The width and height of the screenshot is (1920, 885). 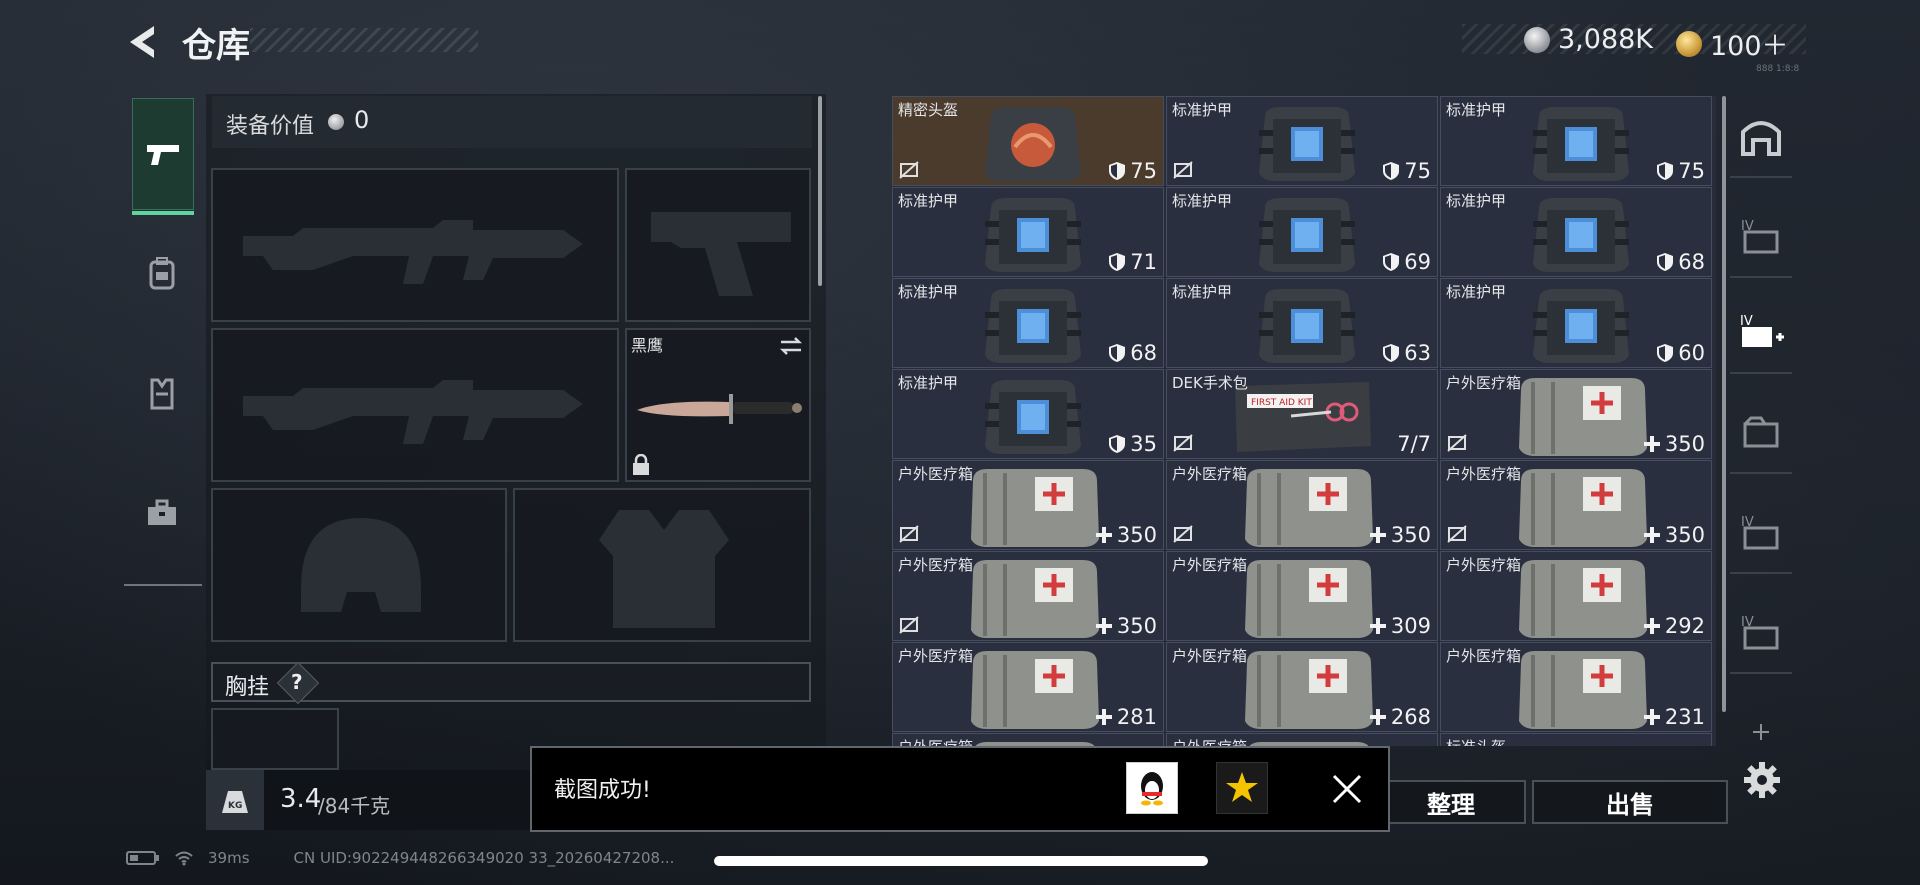 I want to click on rifle-silhouette-icon, so click(x=413, y=412).